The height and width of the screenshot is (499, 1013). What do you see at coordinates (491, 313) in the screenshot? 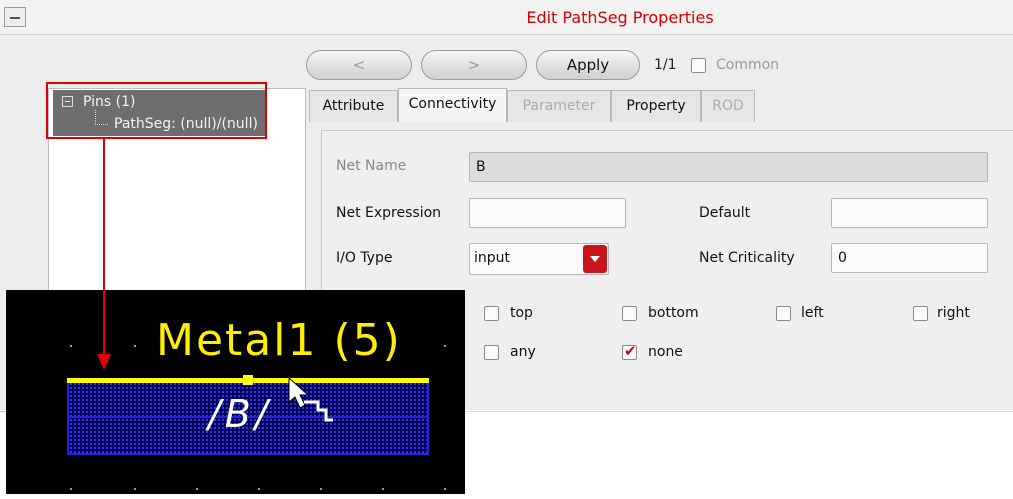
I see `access-top-checkbox` at bounding box center [491, 313].